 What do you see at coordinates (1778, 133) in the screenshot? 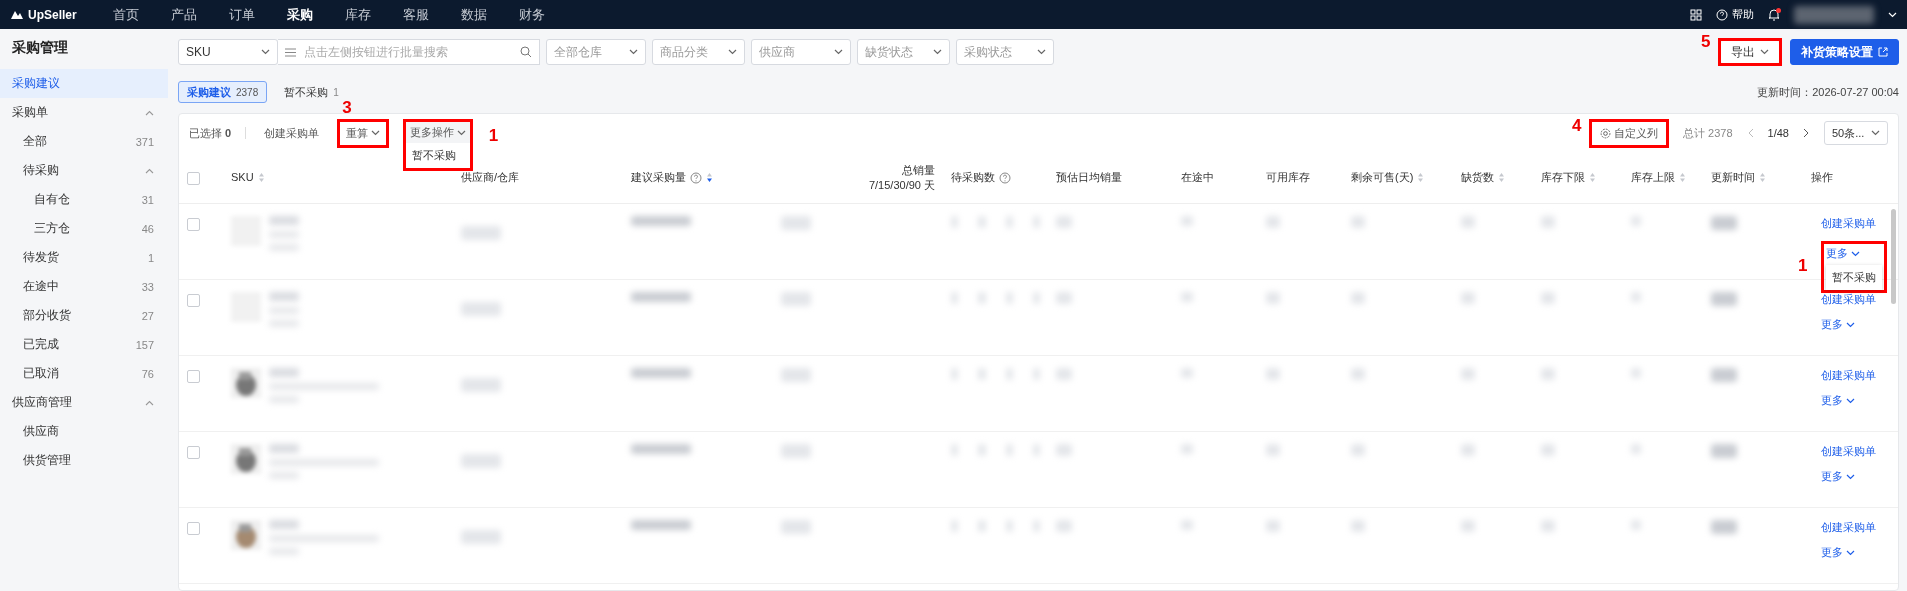
I see `page-indicator: 1/48` at bounding box center [1778, 133].